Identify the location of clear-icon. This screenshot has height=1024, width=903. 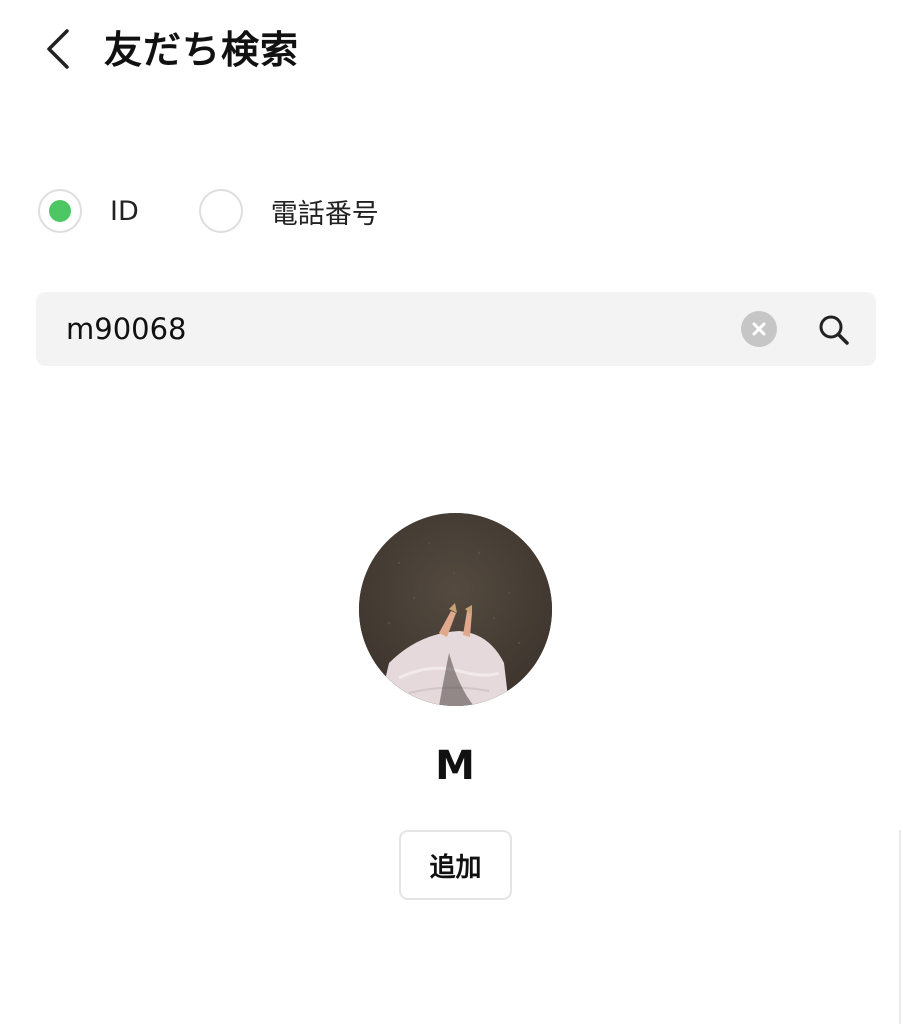
(759, 329).